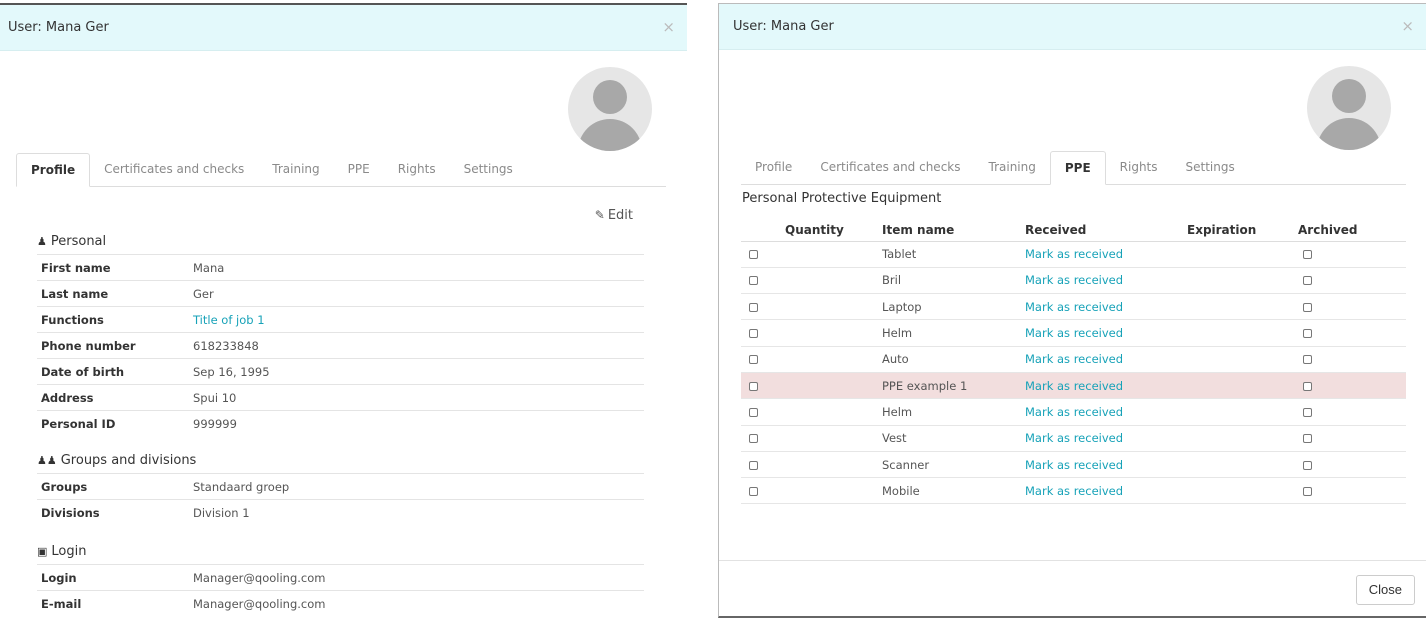 The height and width of the screenshot is (618, 1426). Describe the element at coordinates (113, 486) in the screenshot. I see `field-label: Groups` at that location.